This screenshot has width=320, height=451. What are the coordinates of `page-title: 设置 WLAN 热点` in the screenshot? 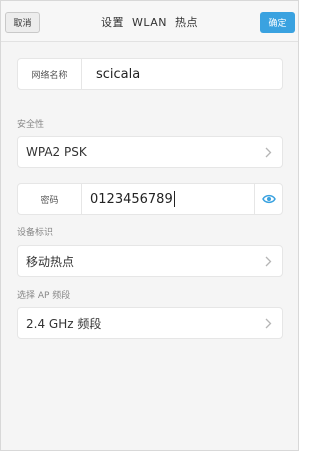 It's located at (149, 22).